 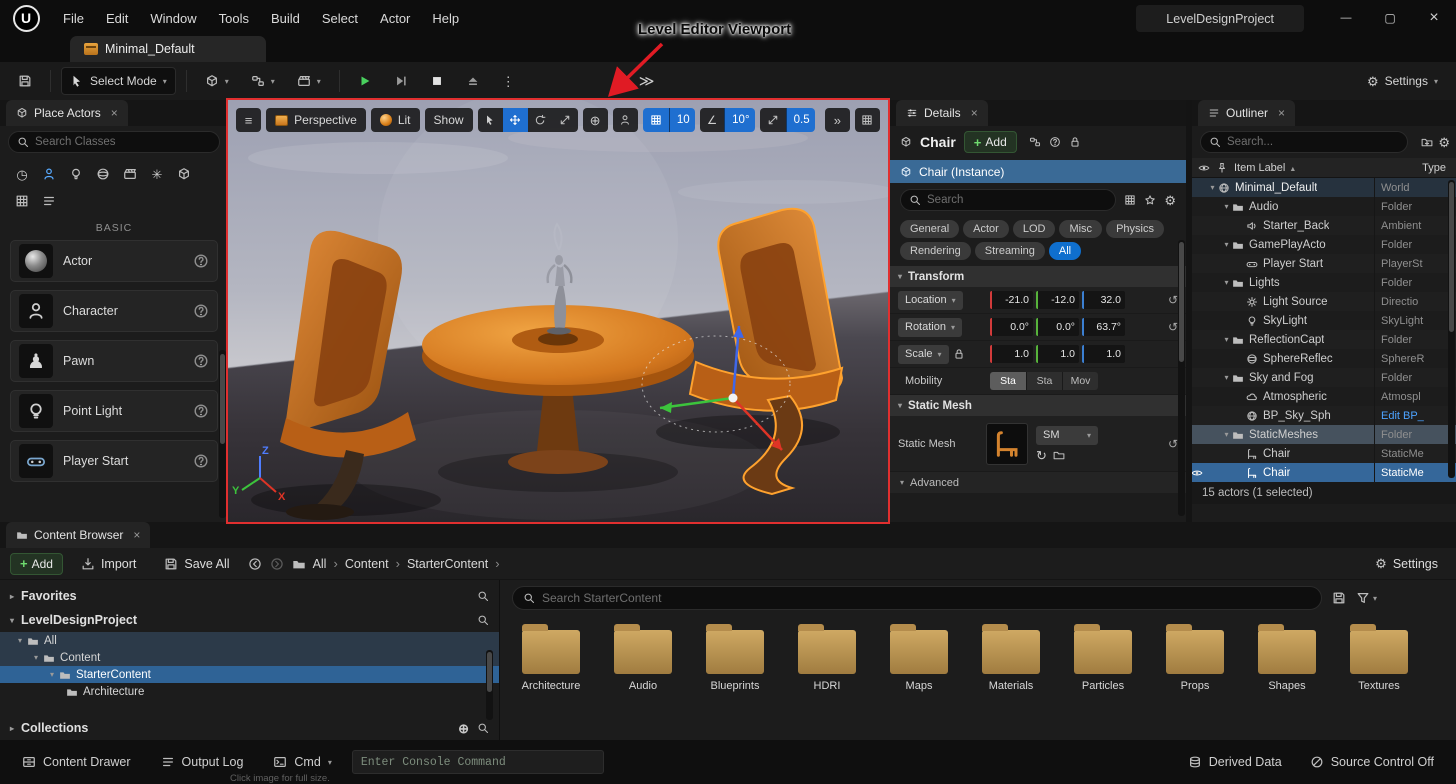 I want to click on cinematics-dropdown: ▾, so click(x=309, y=81).